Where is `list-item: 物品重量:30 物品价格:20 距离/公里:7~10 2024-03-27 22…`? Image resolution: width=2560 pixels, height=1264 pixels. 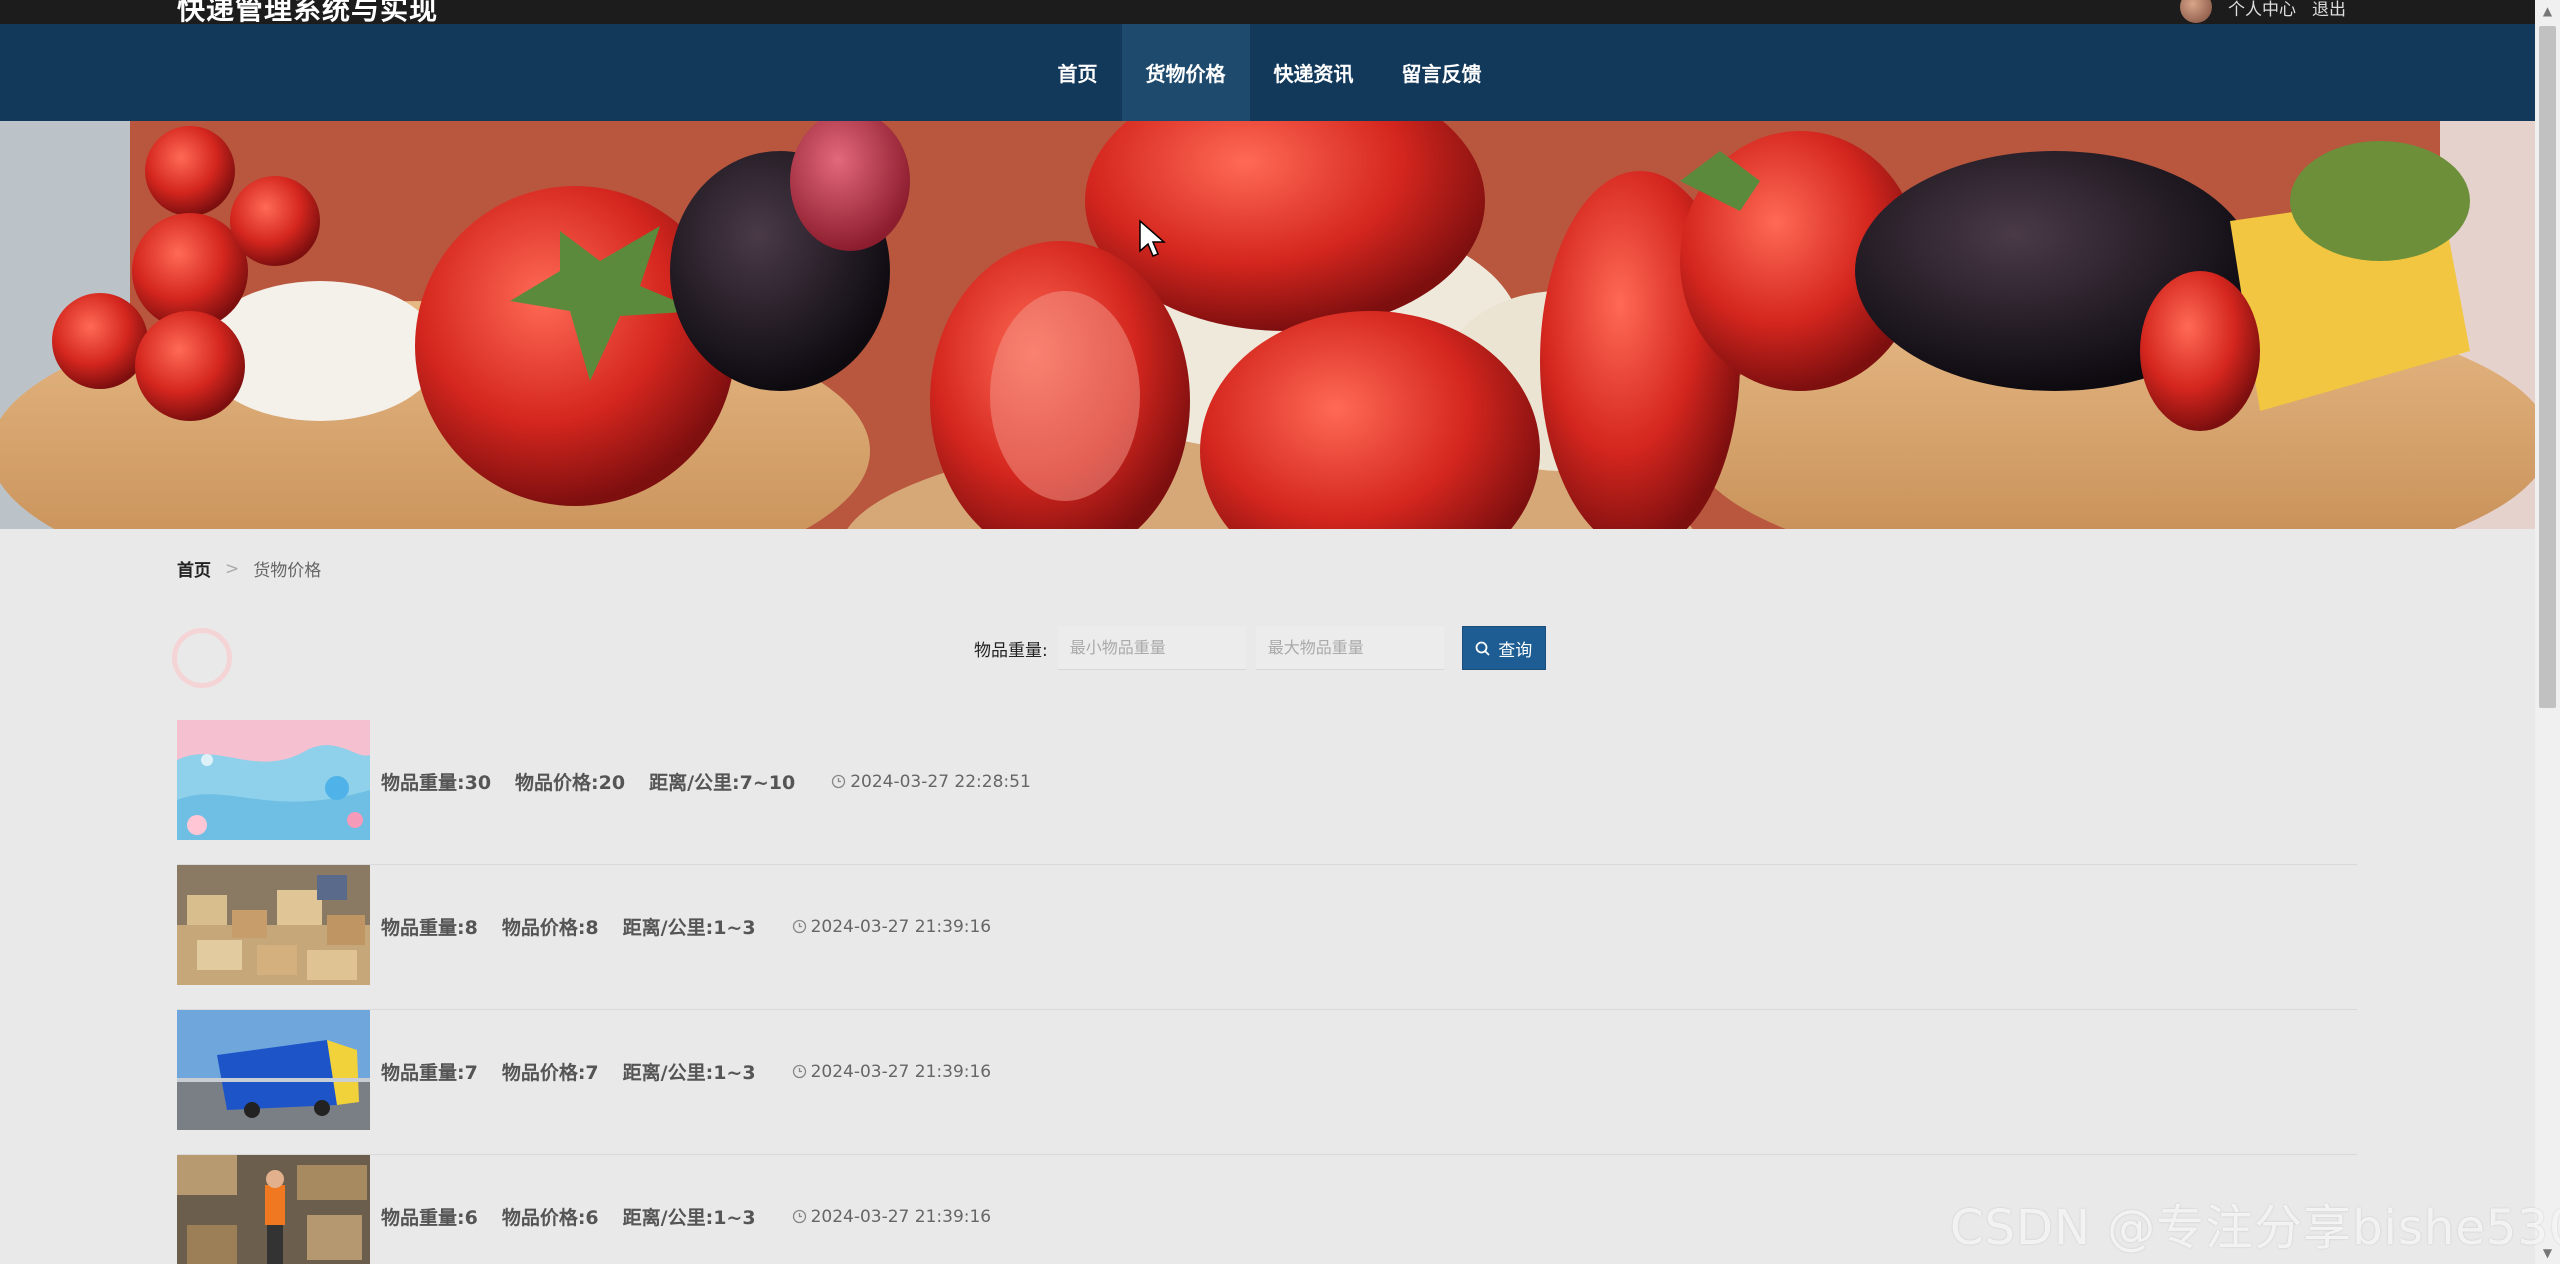 list-item: 物品重量:30 物品价格:20 距离/公里:7~10 2024-03-27 22… is located at coordinates (1267, 792).